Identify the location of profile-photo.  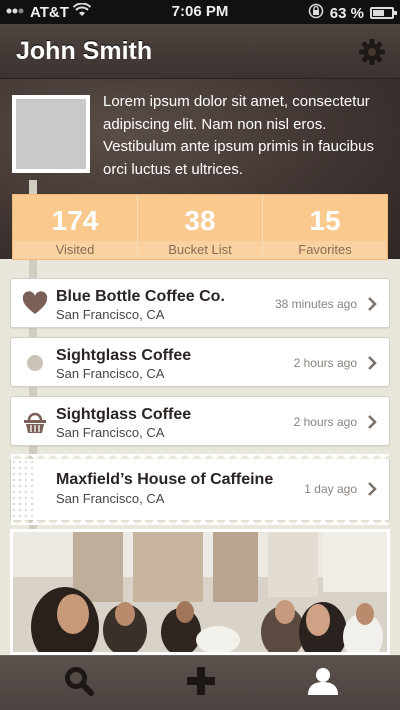
(51, 134).